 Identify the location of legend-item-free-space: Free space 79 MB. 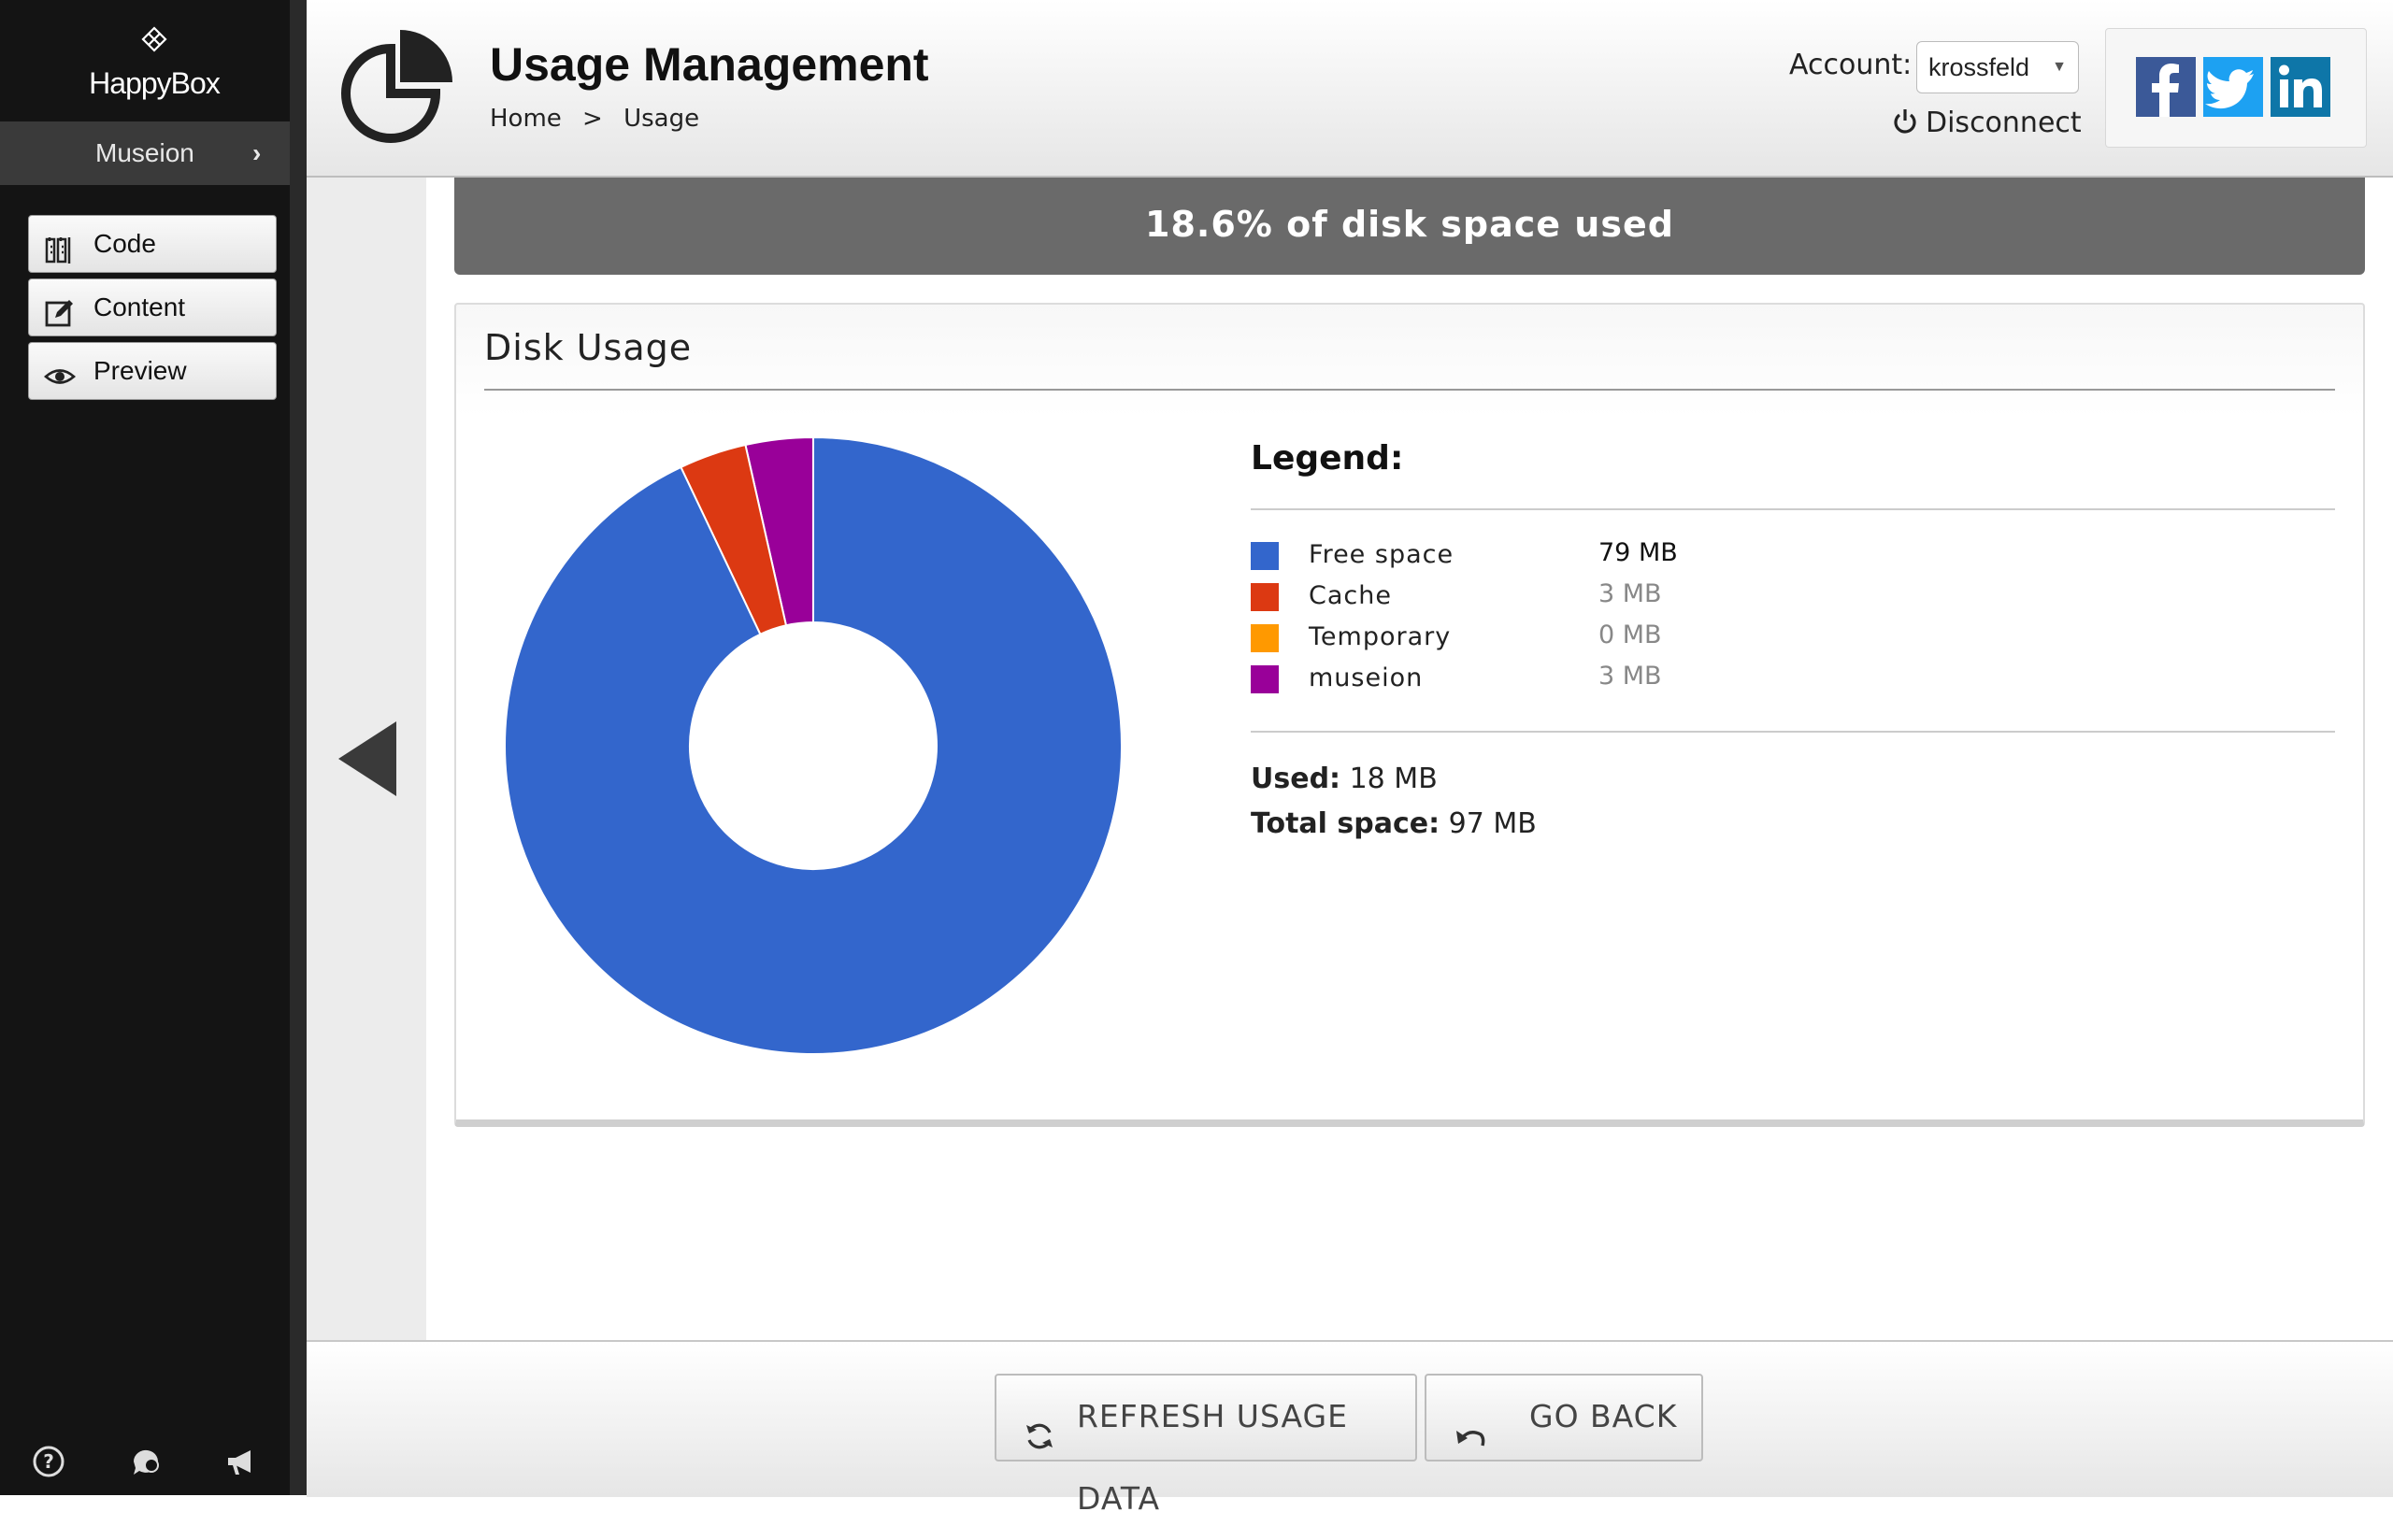
(1765, 555).